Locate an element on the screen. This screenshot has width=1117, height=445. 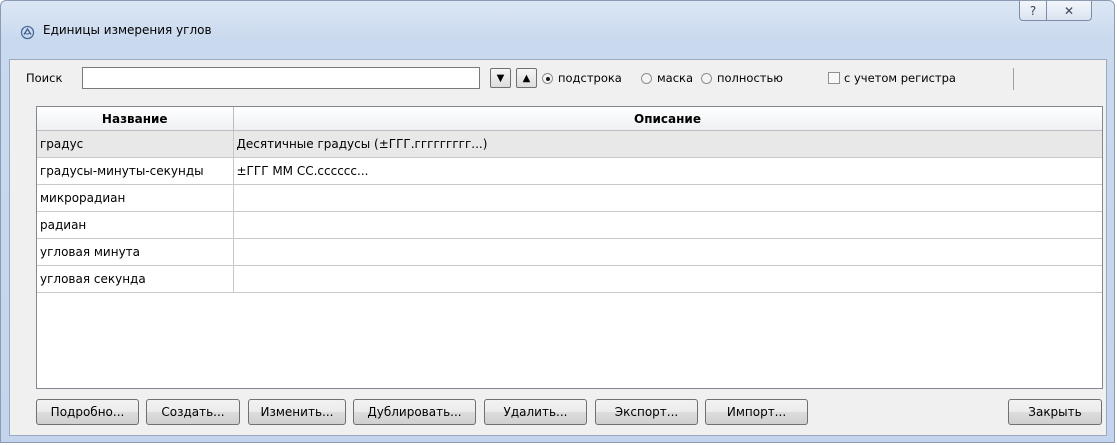
window-title: Единицы измерения углов is located at coordinates (127, 30).